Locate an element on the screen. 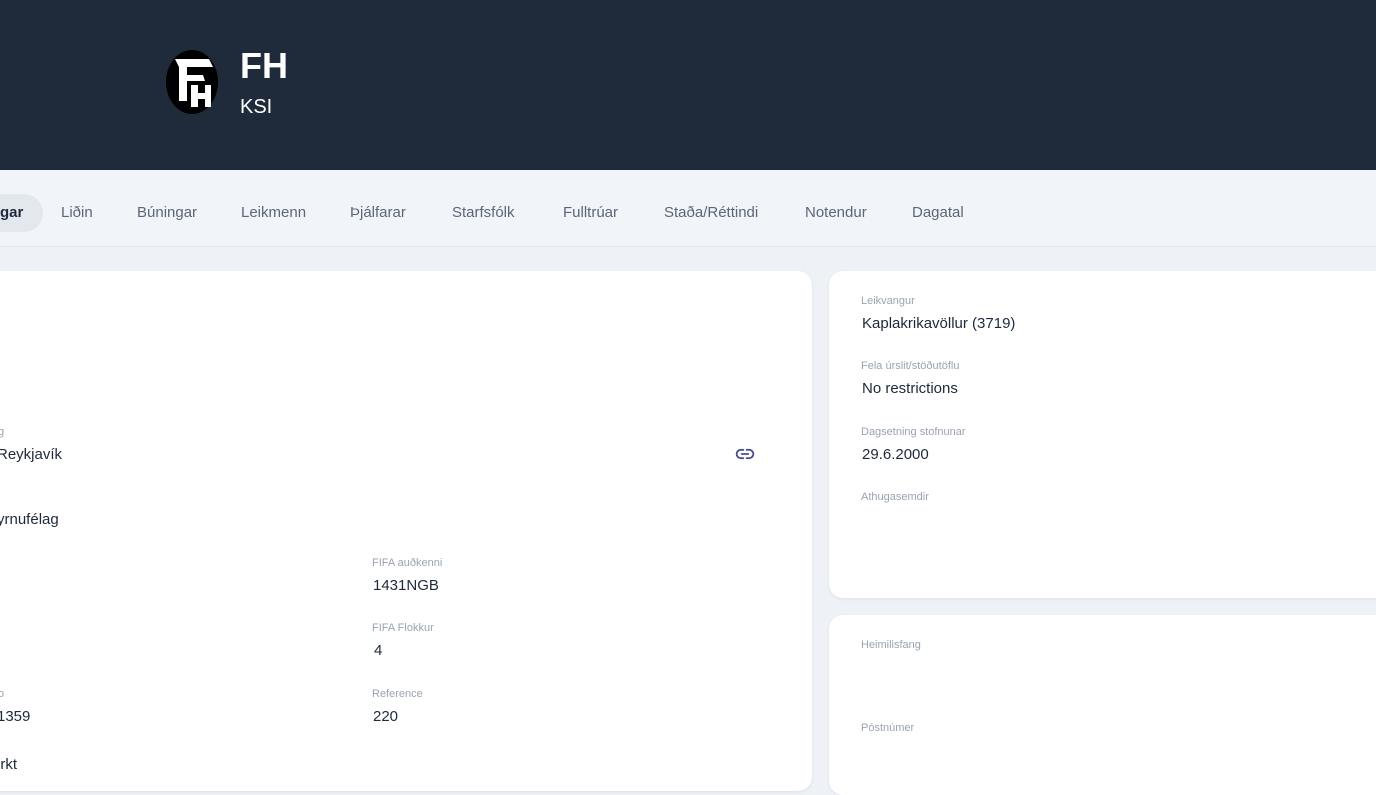  field-value-number: 1359 is located at coordinates (15, 716).